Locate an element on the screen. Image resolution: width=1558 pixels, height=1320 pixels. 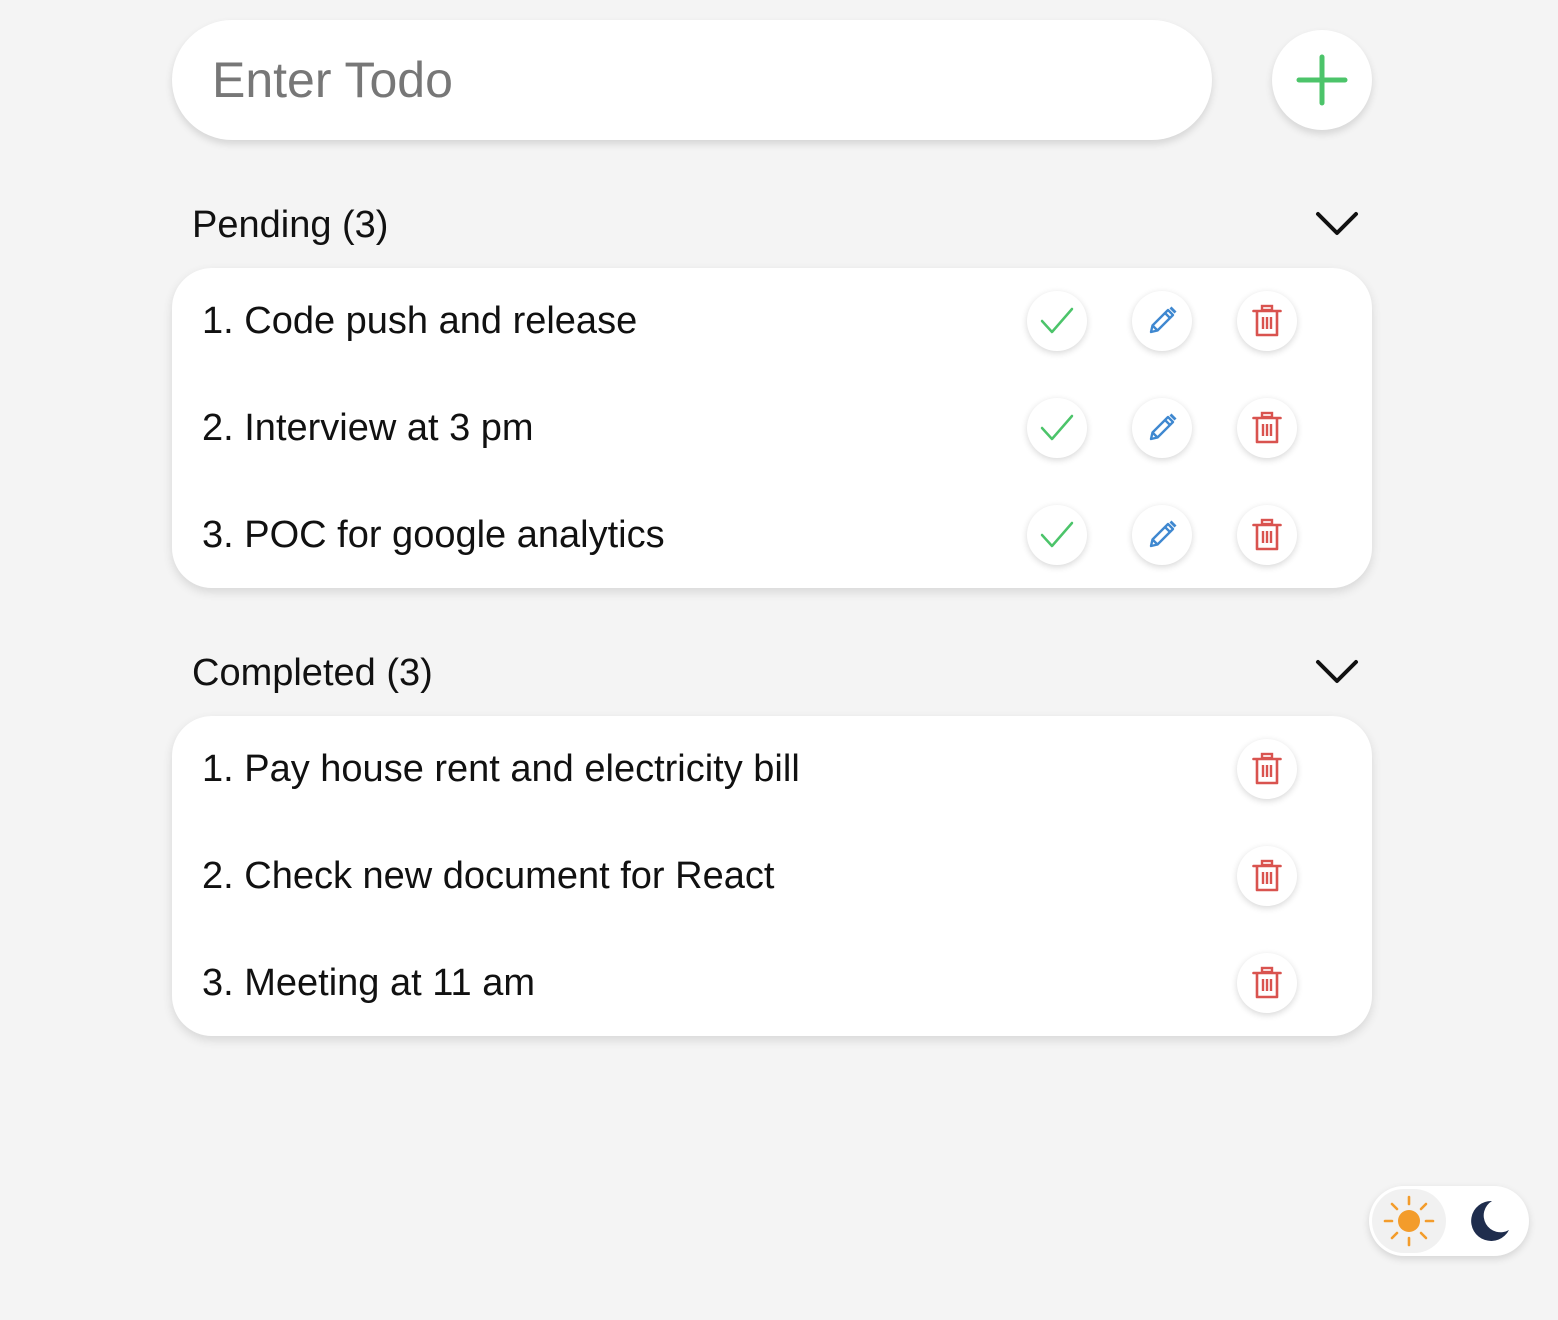
completed-section-header: Completed (3) is located at coordinates (782, 673).